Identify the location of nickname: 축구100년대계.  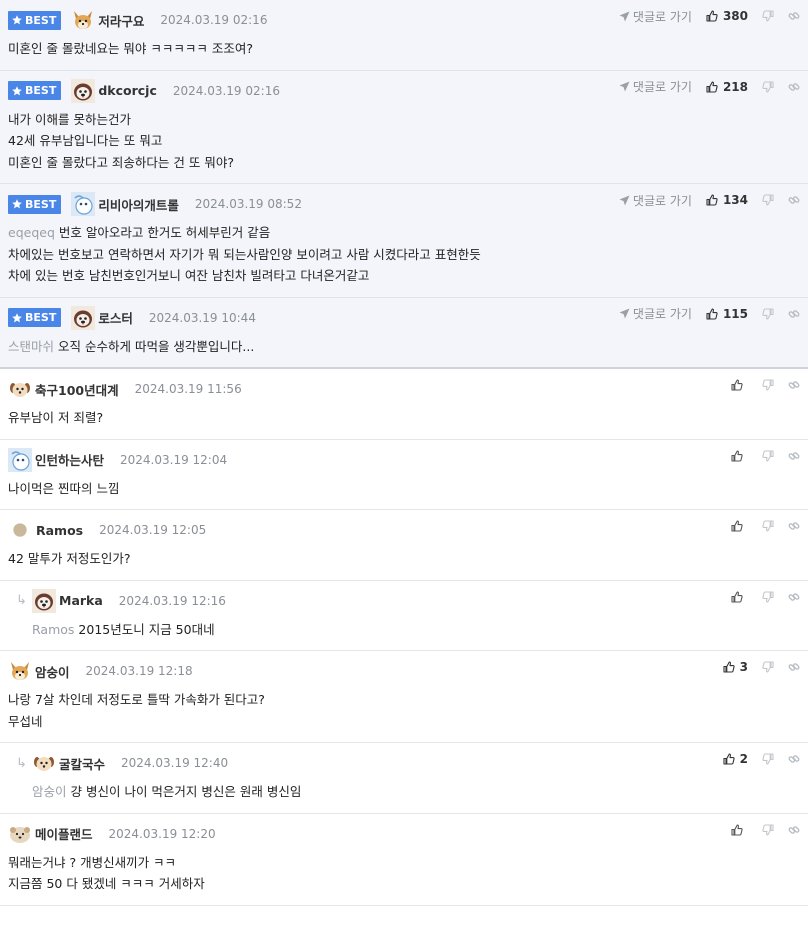
(77, 389).